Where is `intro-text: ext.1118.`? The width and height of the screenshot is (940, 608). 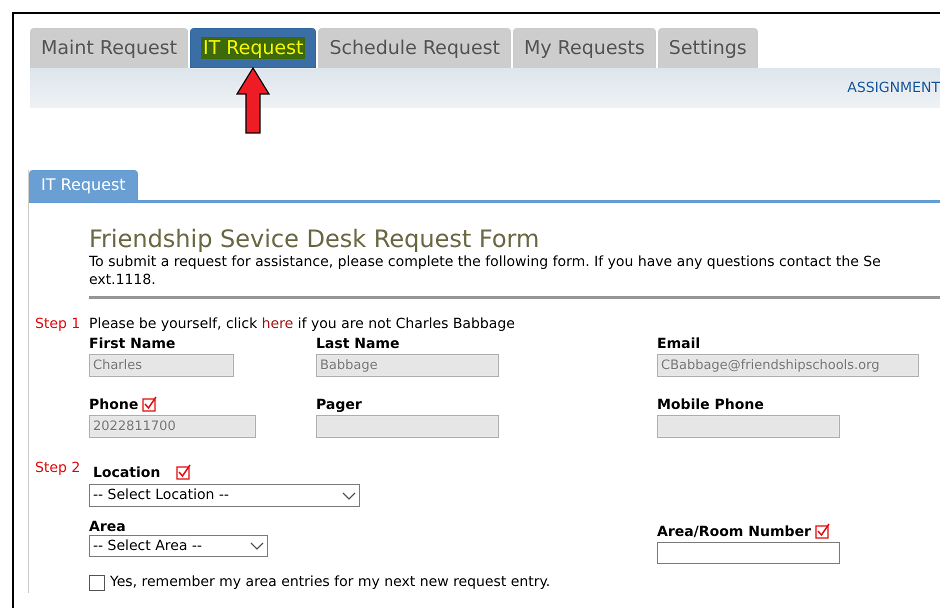
intro-text: ext.1118. is located at coordinates (123, 280).